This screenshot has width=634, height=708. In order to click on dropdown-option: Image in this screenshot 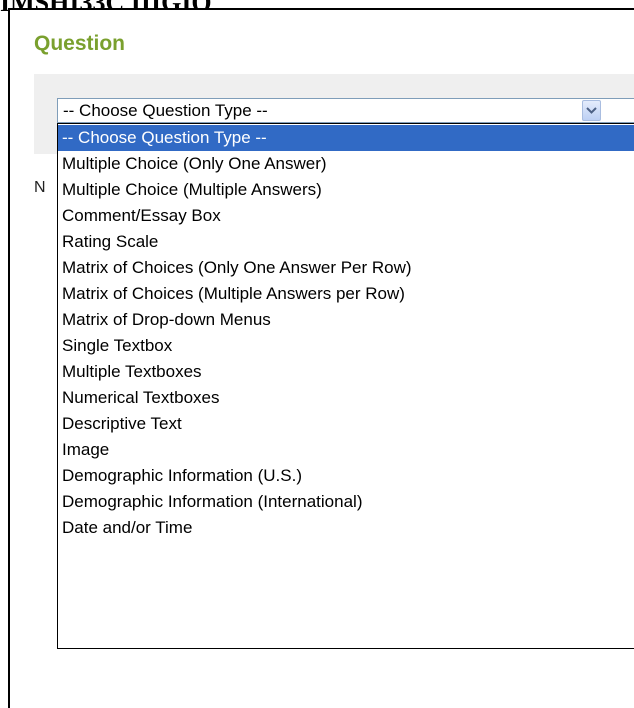, I will do `click(346, 450)`.